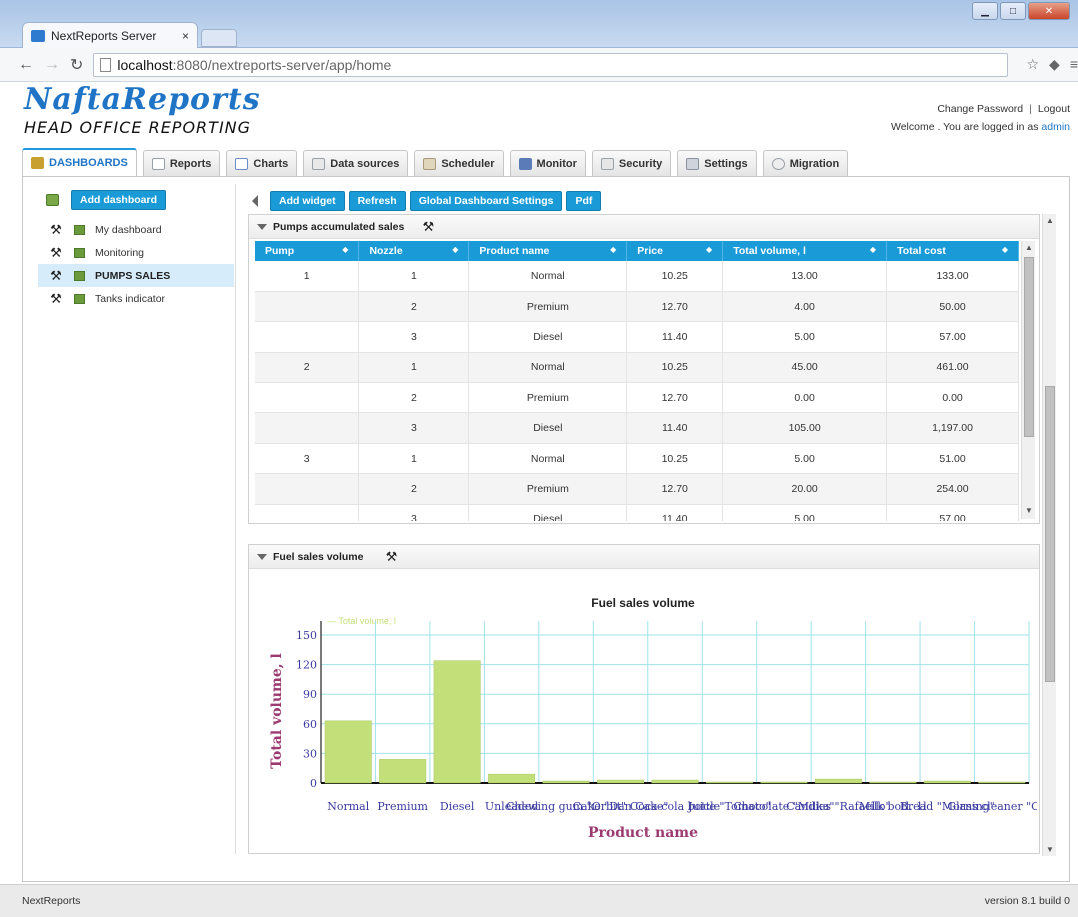 The height and width of the screenshot is (917, 1078). What do you see at coordinates (255, 201) in the screenshot?
I see `collapse-sidebar-icon` at bounding box center [255, 201].